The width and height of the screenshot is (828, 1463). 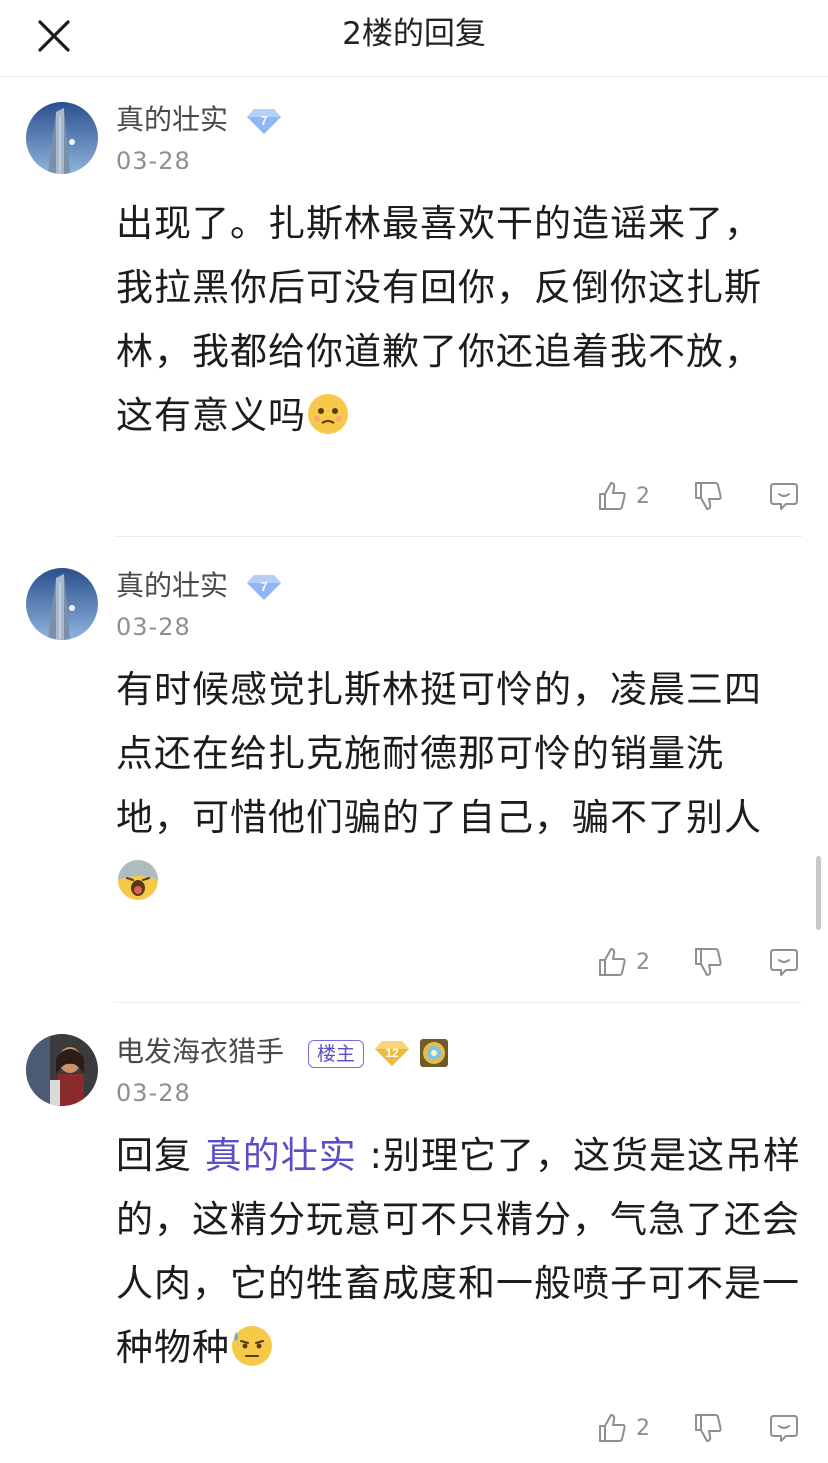 I want to click on medal-badge, so click(x=434, y=1053).